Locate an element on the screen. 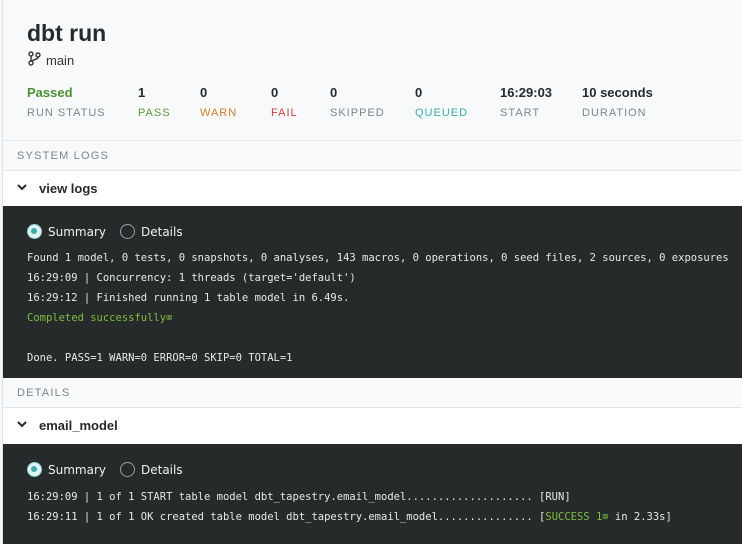 The width and height of the screenshot is (742, 544). view-logs-toggle: view logs is located at coordinates (372, 188).